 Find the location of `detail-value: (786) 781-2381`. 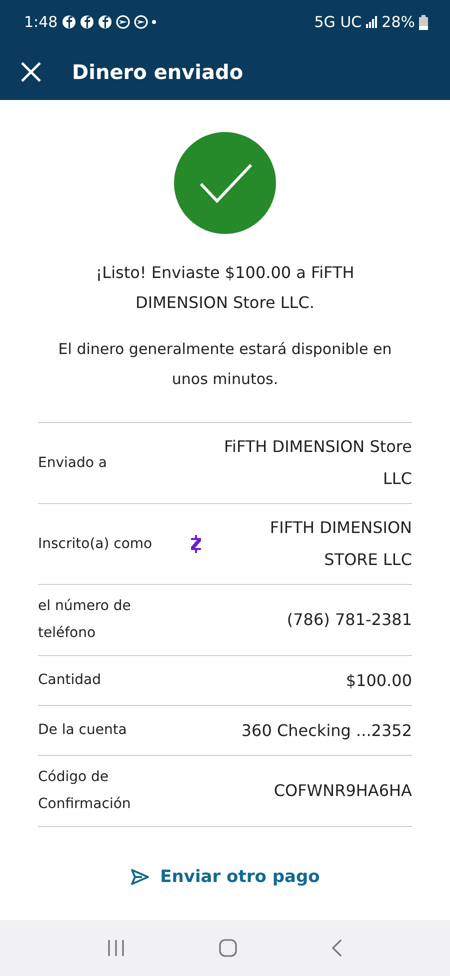

detail-value: (786) 781-2381 is located at coordinates (349, 620).